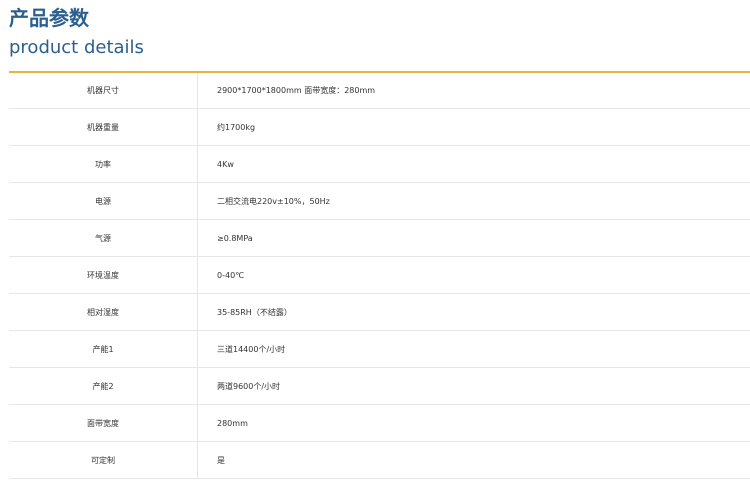  I want to click on spec-label: 机器尺寸, so click(103, 90).